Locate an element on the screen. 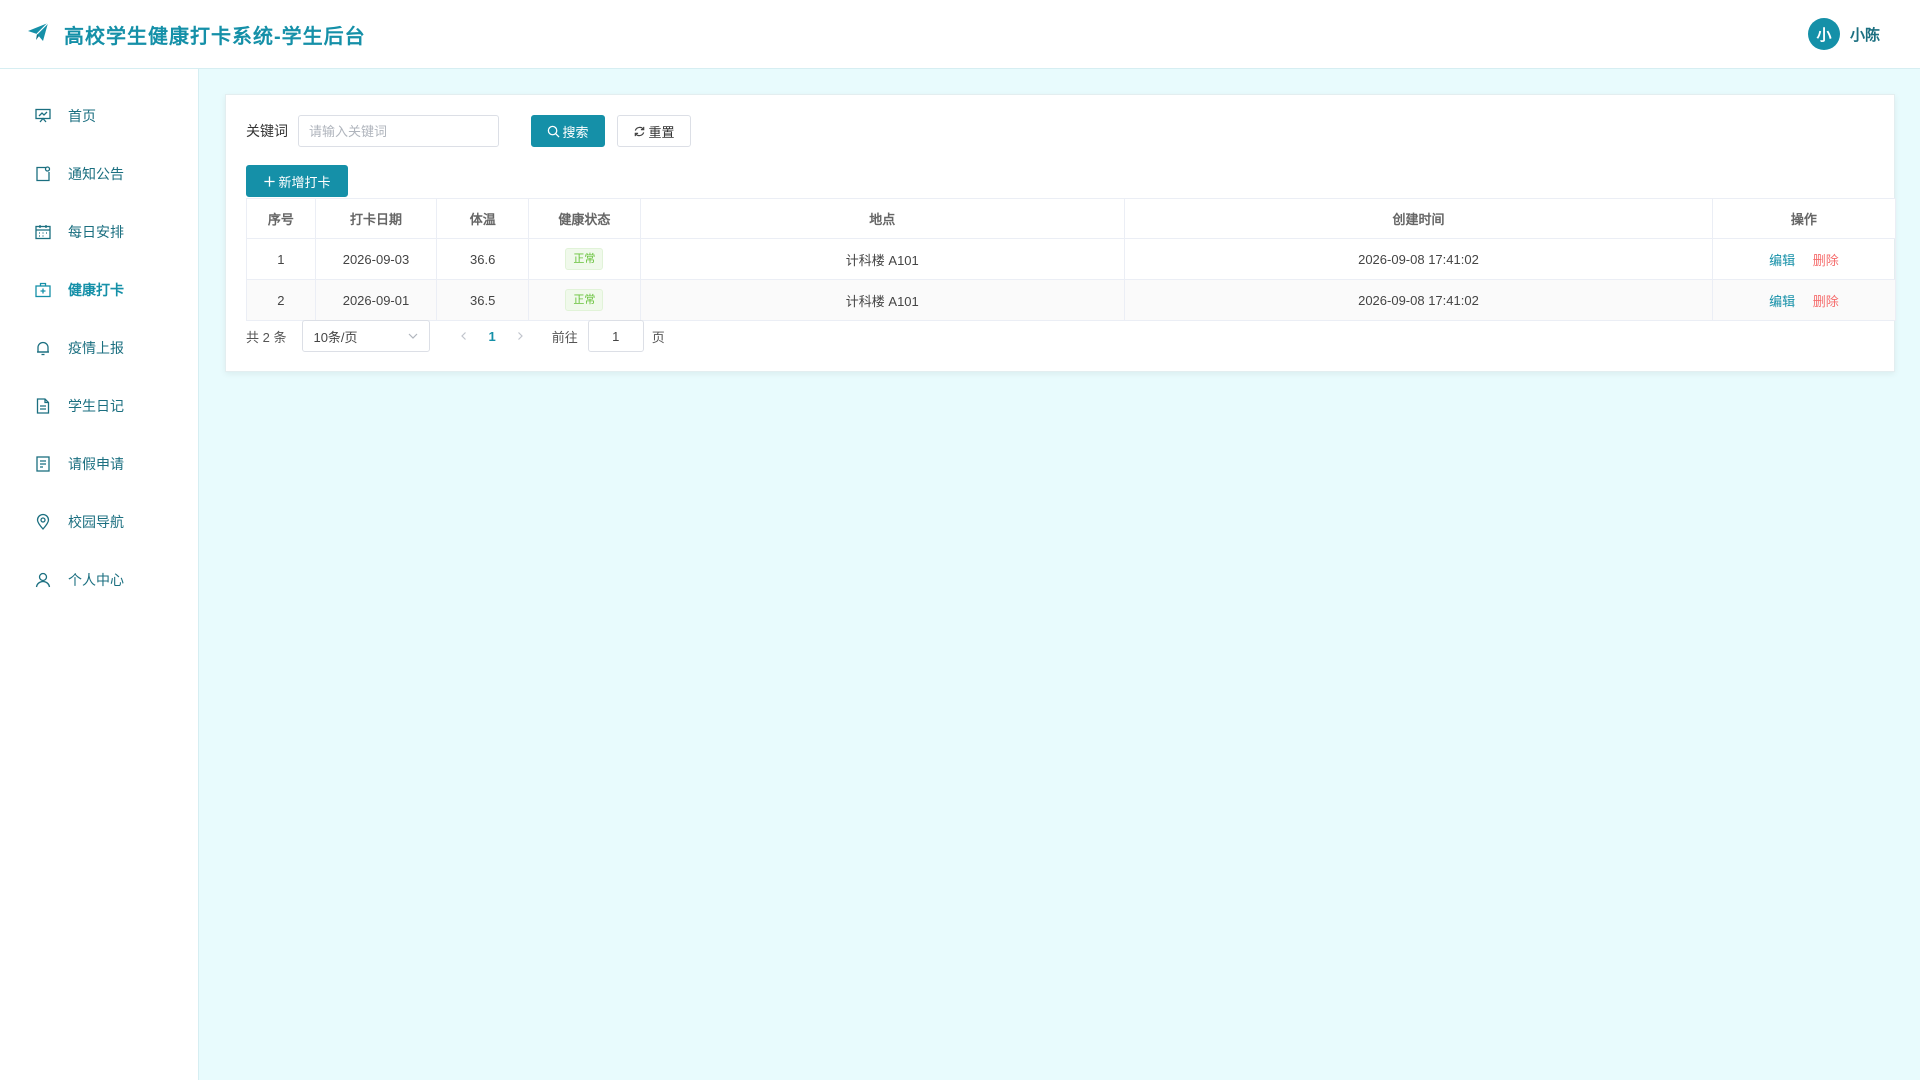 This screenshot has height=1080, width=1920. reset-button: 重置 is located at coordinates (654, 131).